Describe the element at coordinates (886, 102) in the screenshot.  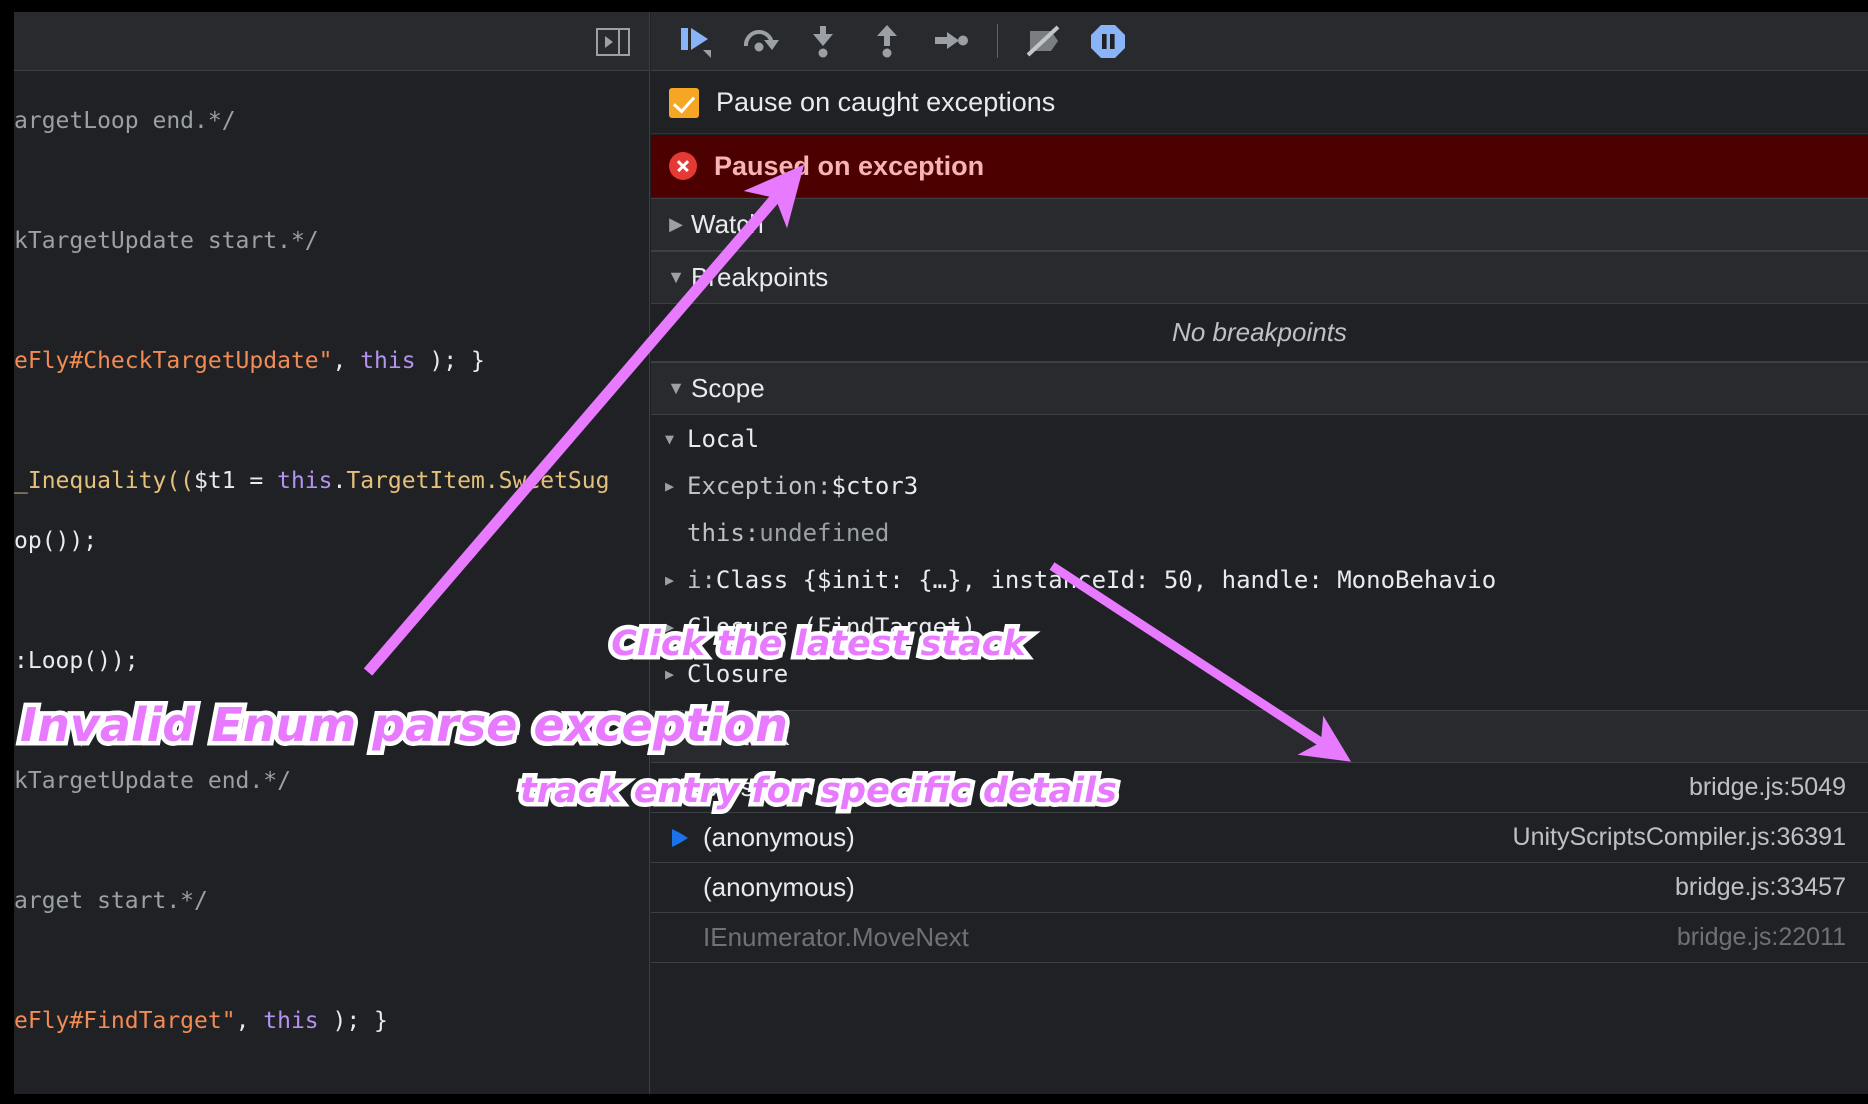
I see `pause-on-caught-label: Pause on caught exceptions` at that location.